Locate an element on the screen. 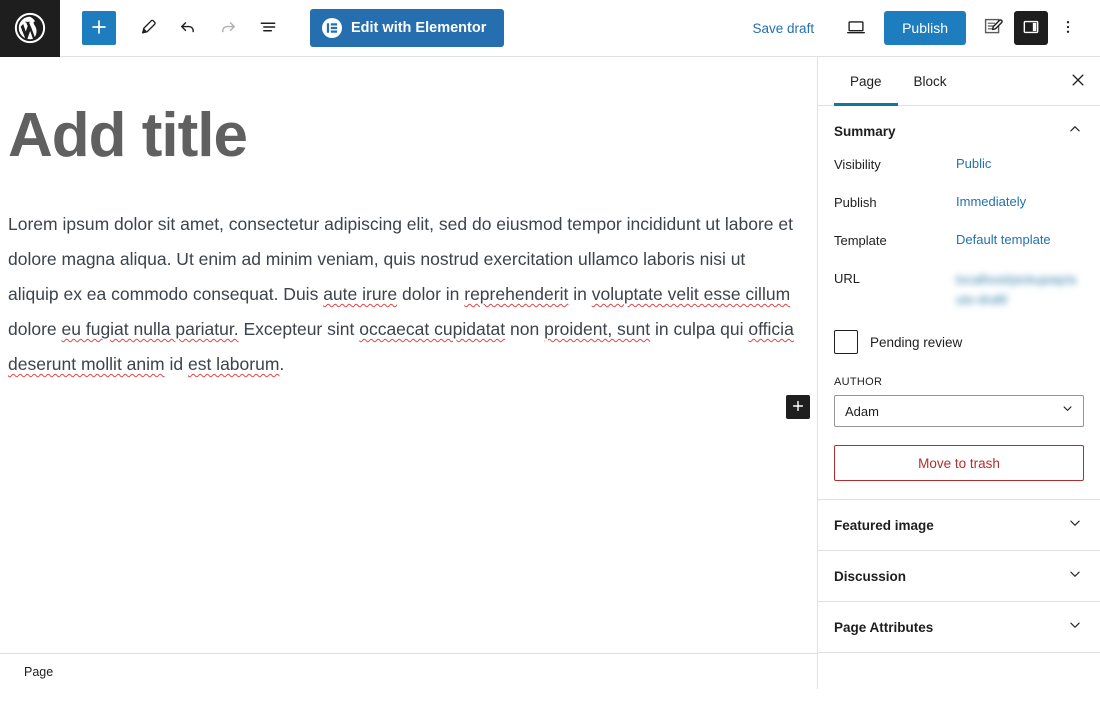 Image resolution: width=1100 pixels, height=725 pixels. misspelled-word: est laborum is located at coordinates (233, 364).